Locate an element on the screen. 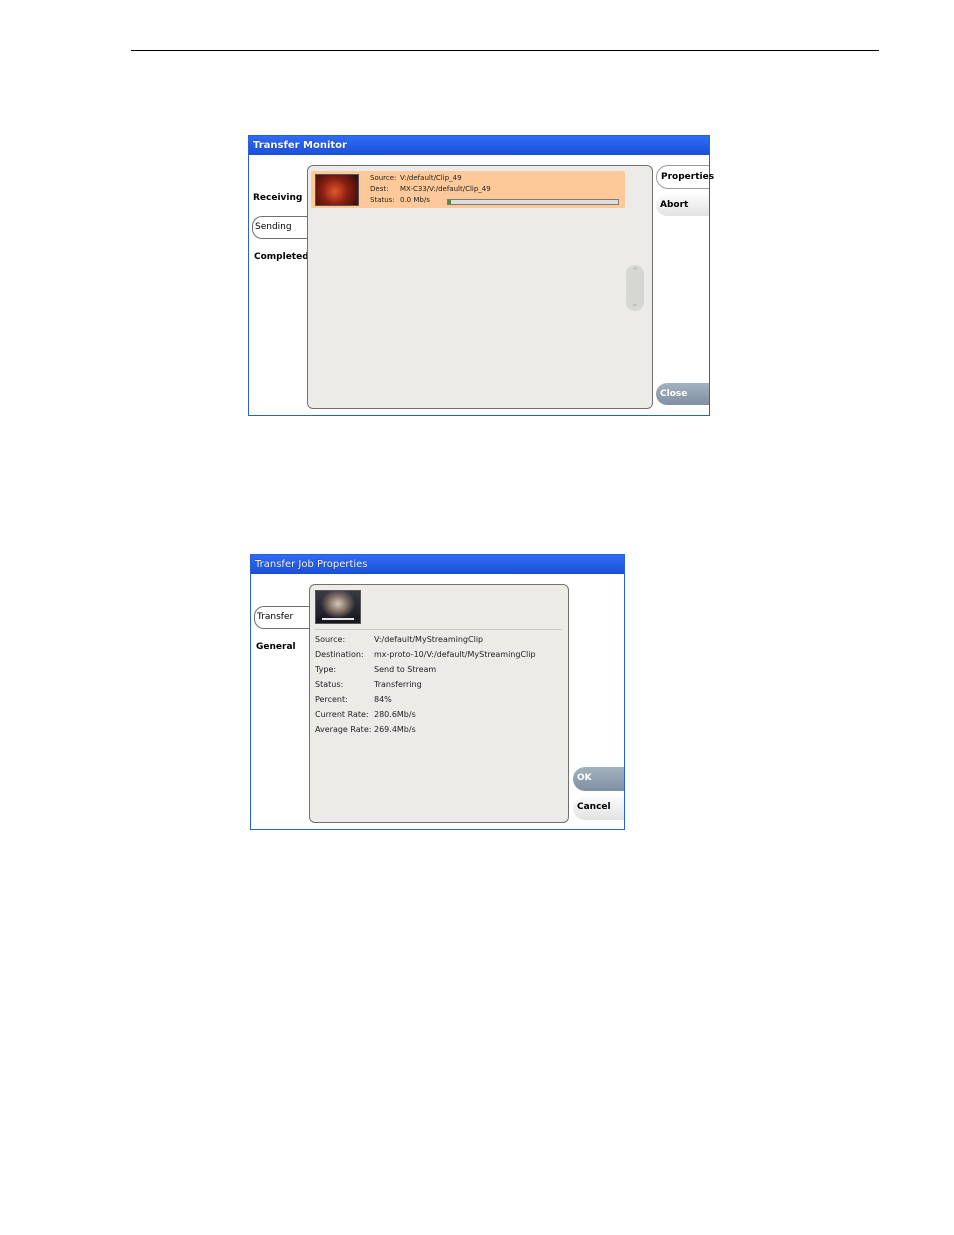  tab-sending-label: Sending is located at coordinates (273, 227).